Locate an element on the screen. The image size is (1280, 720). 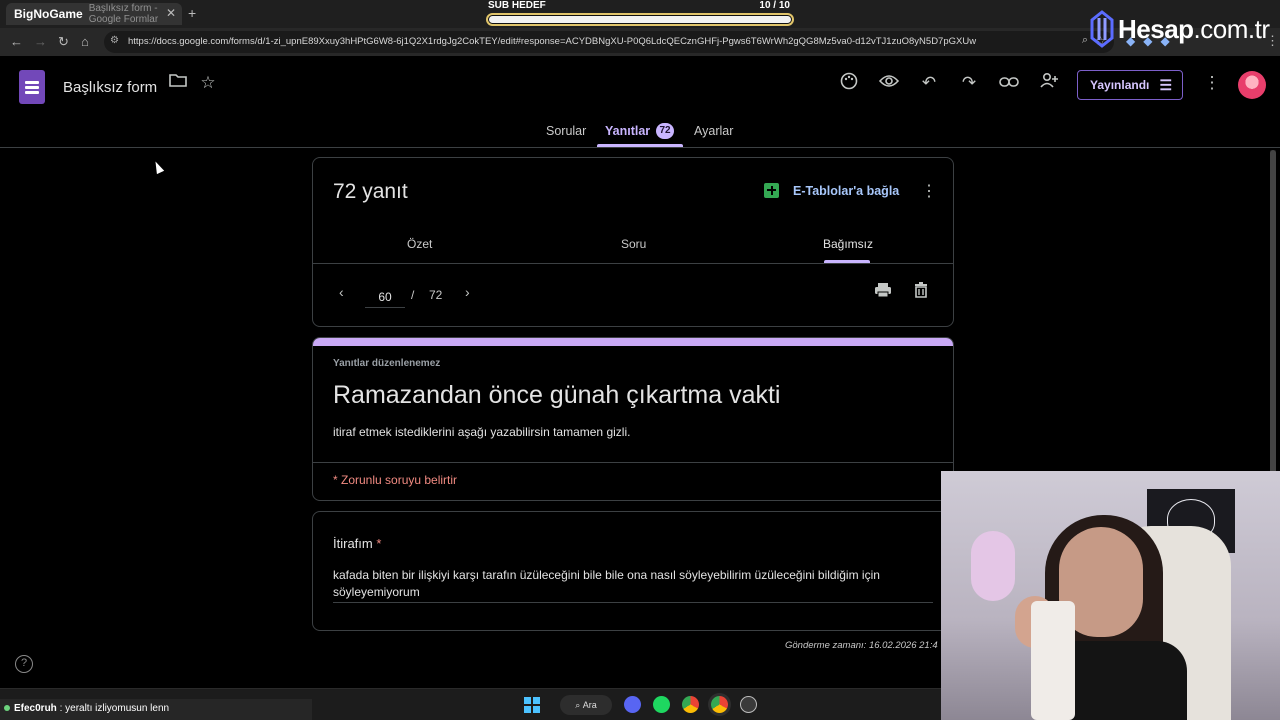
submitted-timestamp: Gönderme zamanı: 16.02.2026 21:4 is located at coordinates (861, 645).